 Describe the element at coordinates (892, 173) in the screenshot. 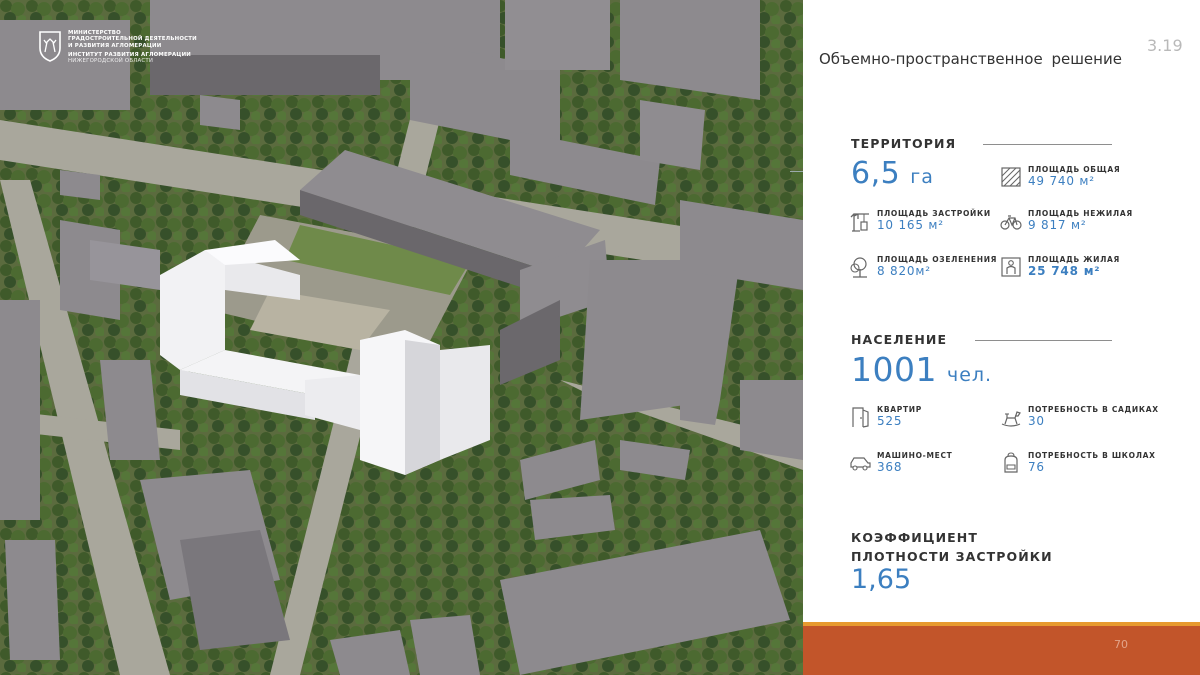

I see `territory-value: 6,5 га` at that location.